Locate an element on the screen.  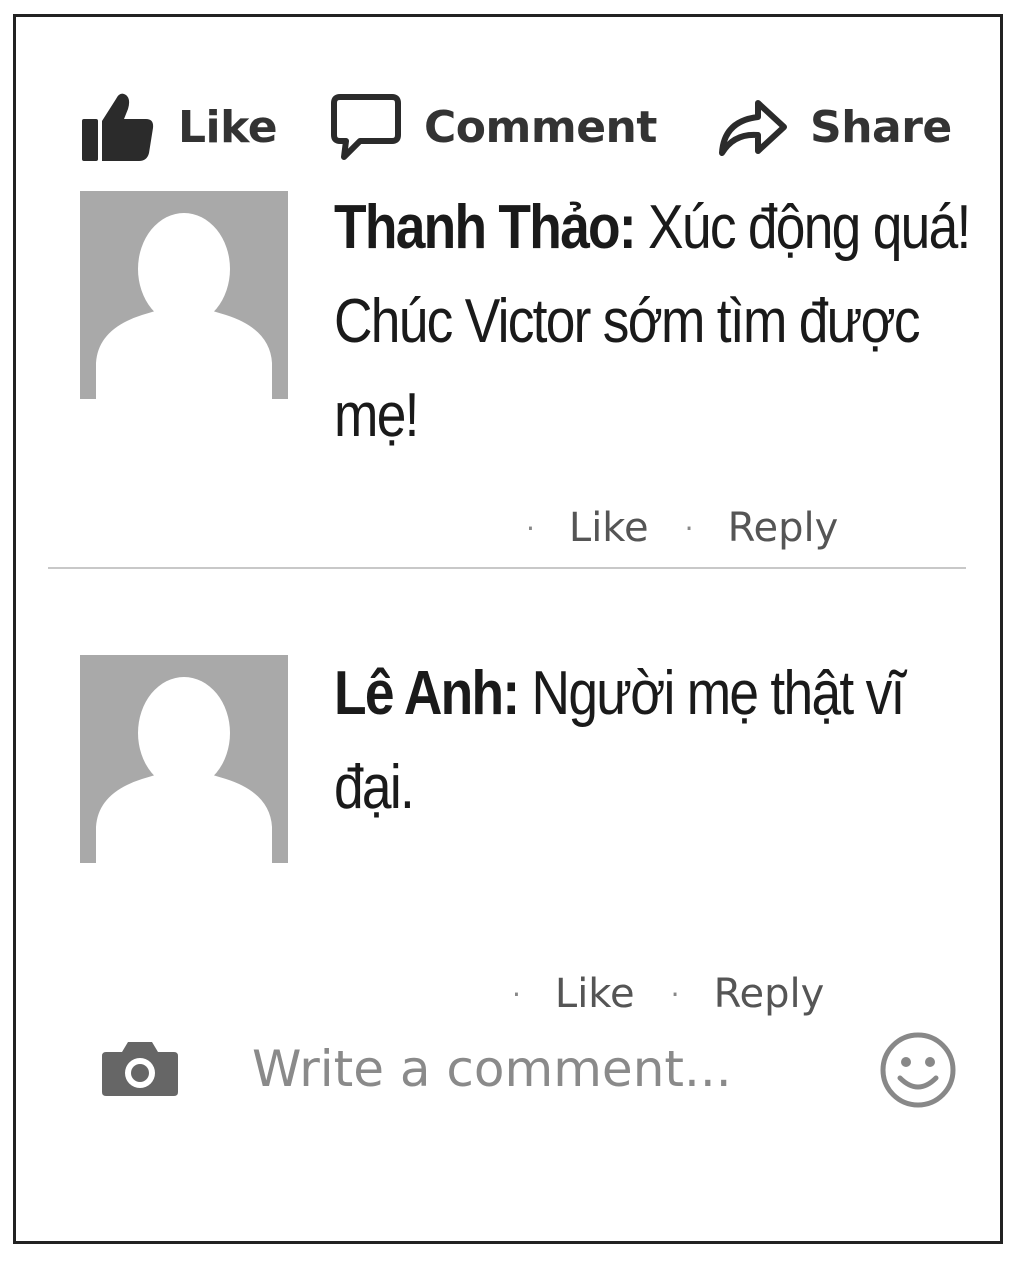
smiley-icon is located at coordinates (918, 1070).